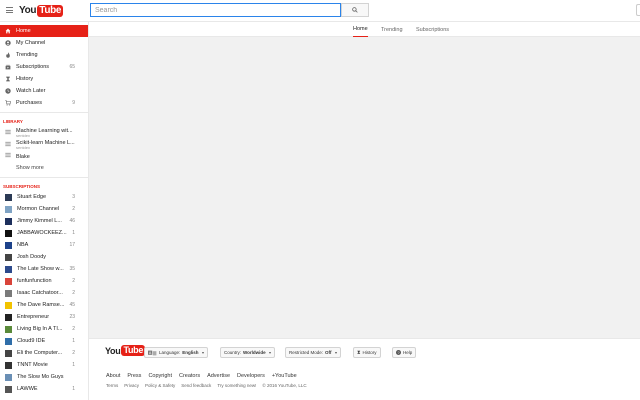  I want to click on channel-name: The Slow Mo Guys, so click(40, 377).